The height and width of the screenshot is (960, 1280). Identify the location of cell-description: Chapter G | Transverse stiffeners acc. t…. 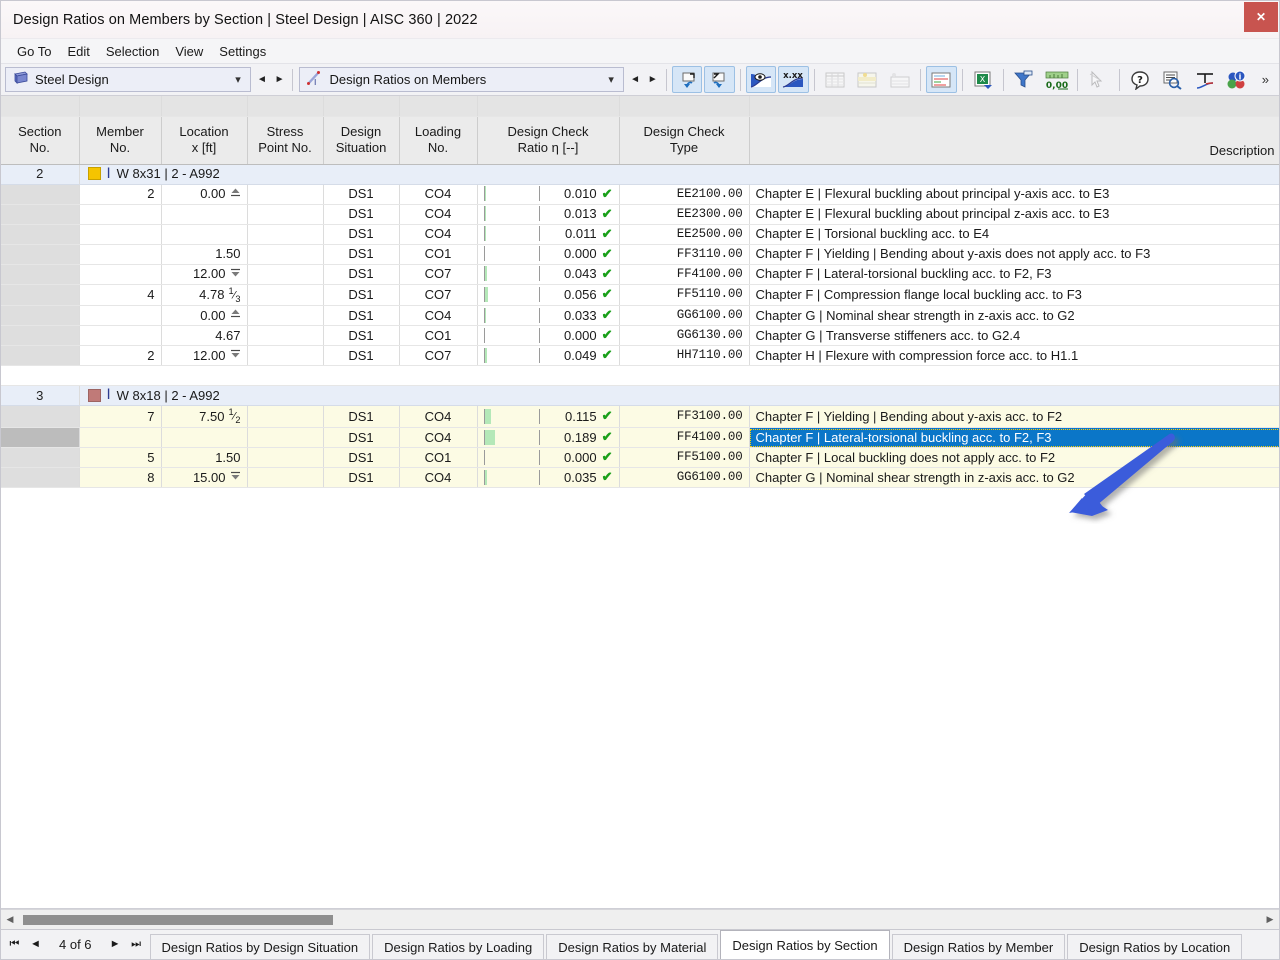
(1014, 336).